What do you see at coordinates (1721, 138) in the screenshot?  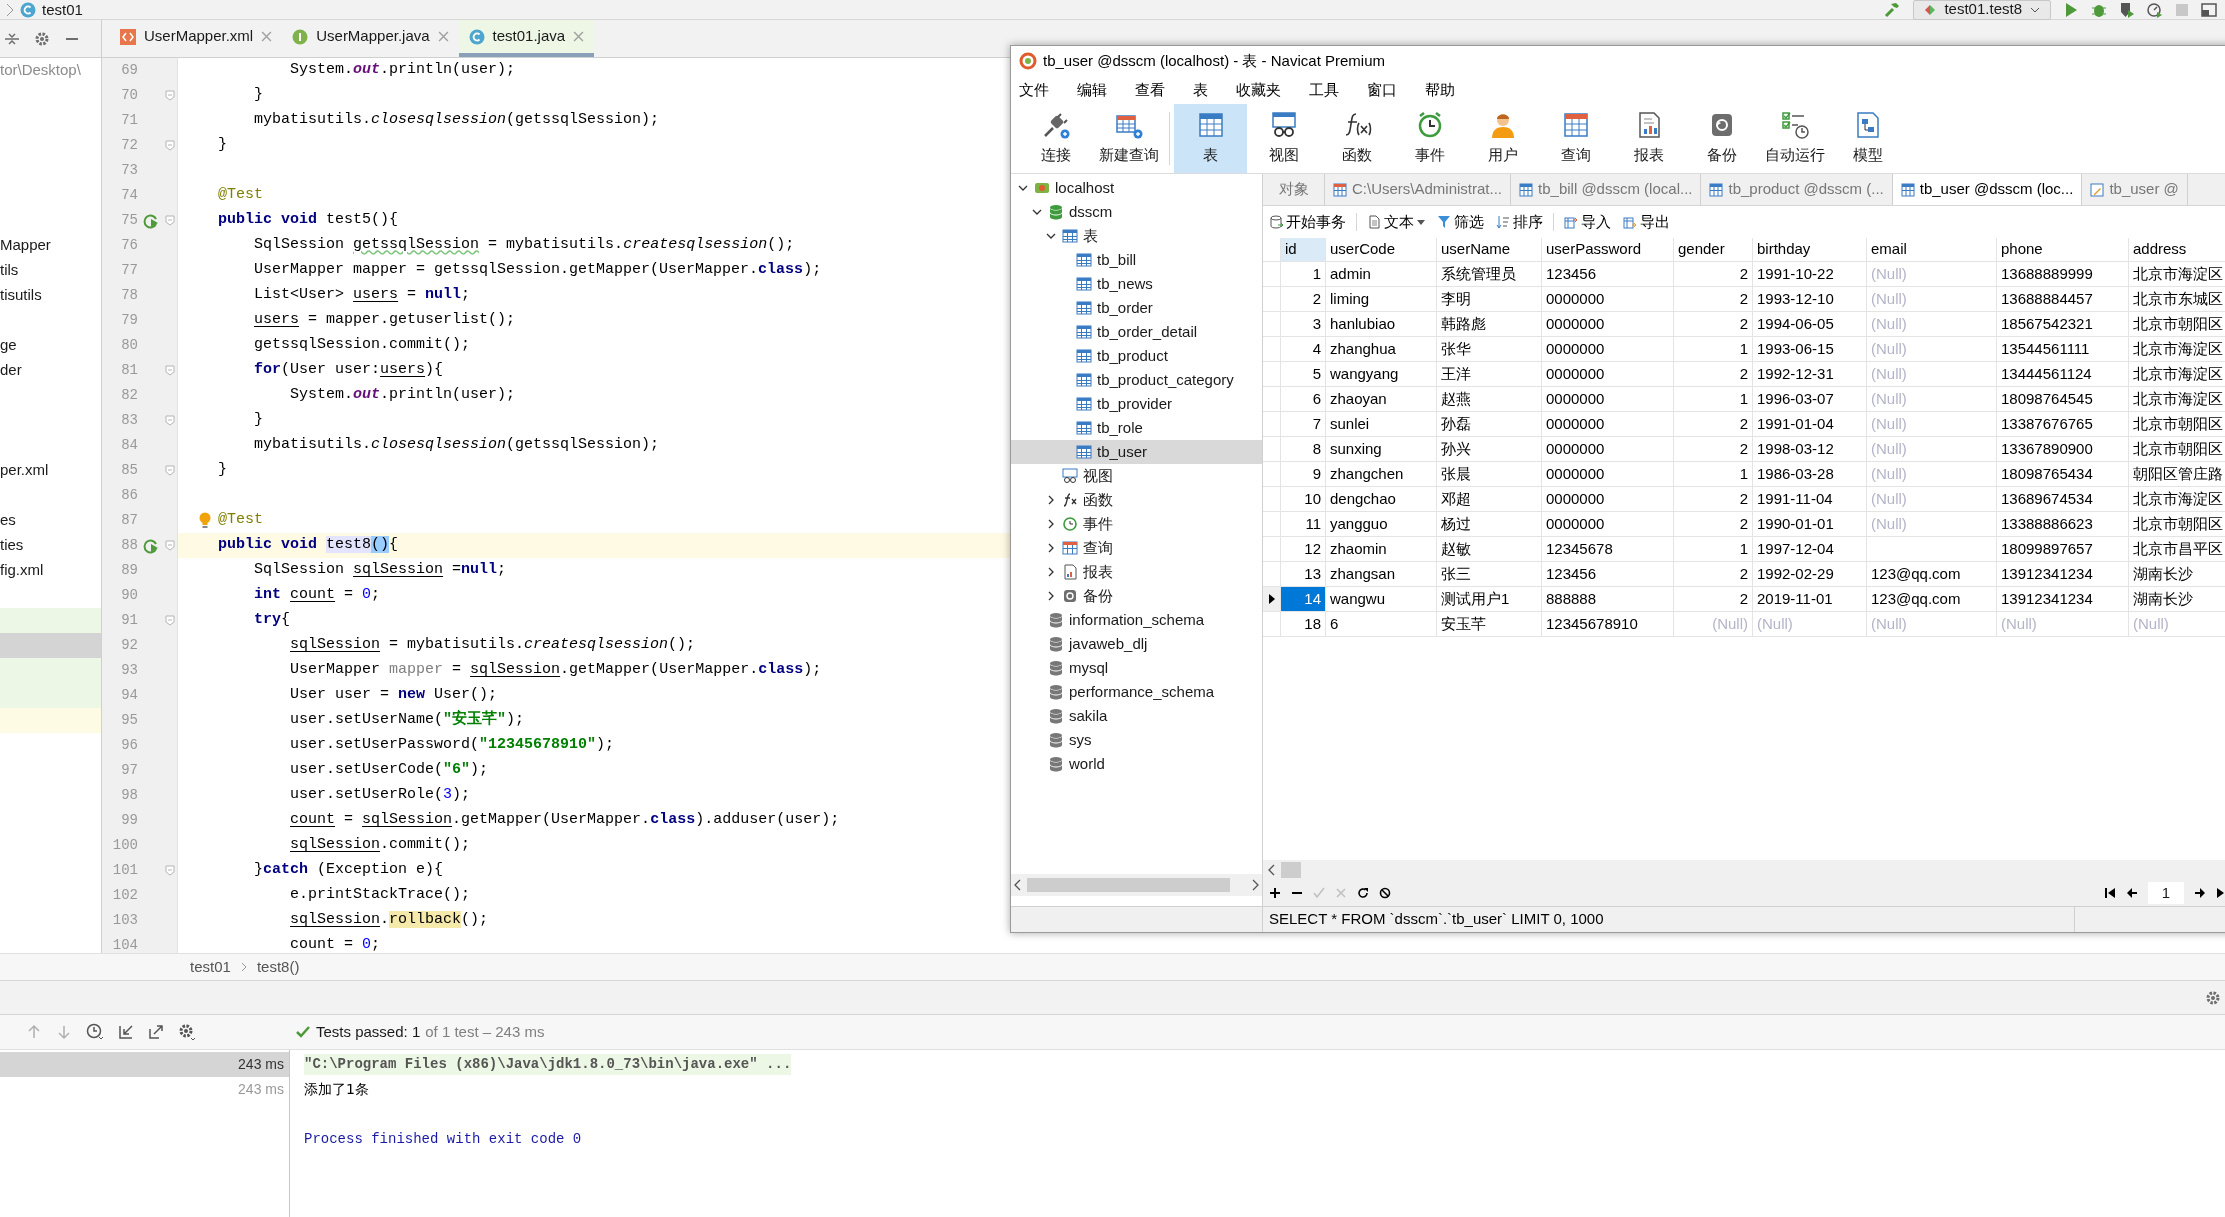 I see `toolbar-button: 备份` at bounding box center [1721, 138].